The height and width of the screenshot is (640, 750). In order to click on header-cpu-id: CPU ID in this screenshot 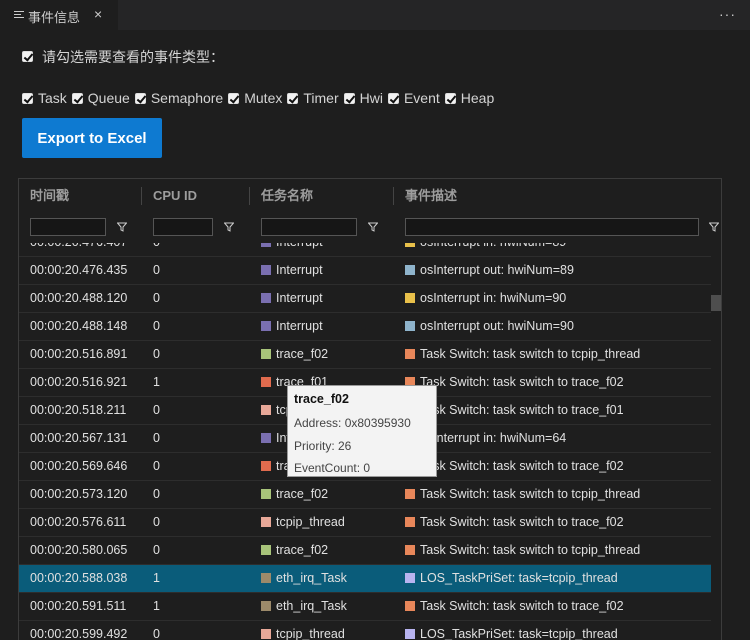, I will do `click(175, 196)`.